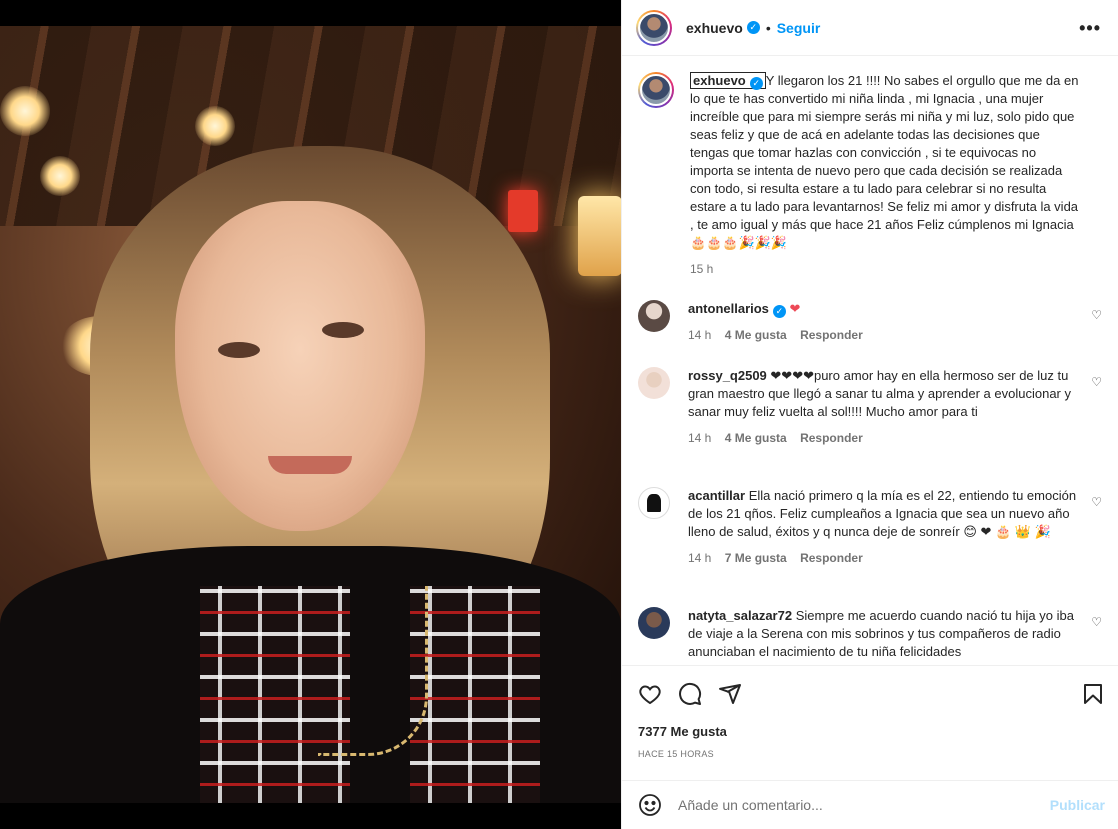 This screenshot has width=1118, height=829. What do you see at coordinates (727, 375) in the screenshot?
I see `commenter-username: rossy_q2509` at bounding box center [727, 375].